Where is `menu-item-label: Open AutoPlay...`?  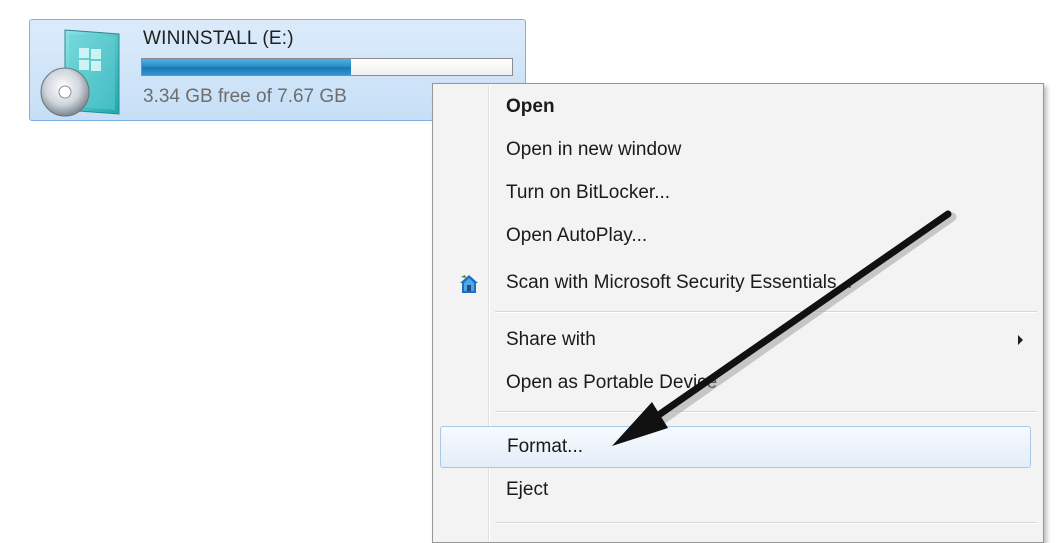
menu-item-label: Open AutoPlay... is located at coordinates (577, 235).